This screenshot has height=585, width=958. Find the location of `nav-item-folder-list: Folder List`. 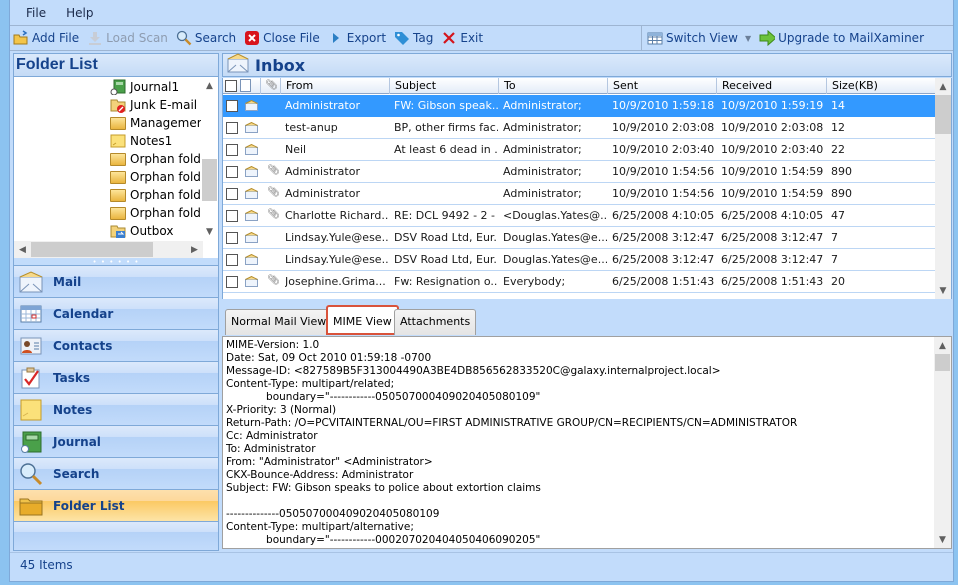

nav-item-folder-list: Folder List is located at coordinates (116, 506).